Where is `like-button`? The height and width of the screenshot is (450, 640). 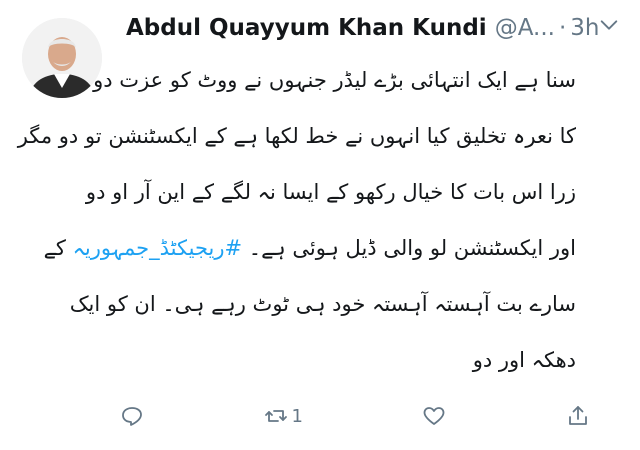
like-button is located at coordinates (434, 416).